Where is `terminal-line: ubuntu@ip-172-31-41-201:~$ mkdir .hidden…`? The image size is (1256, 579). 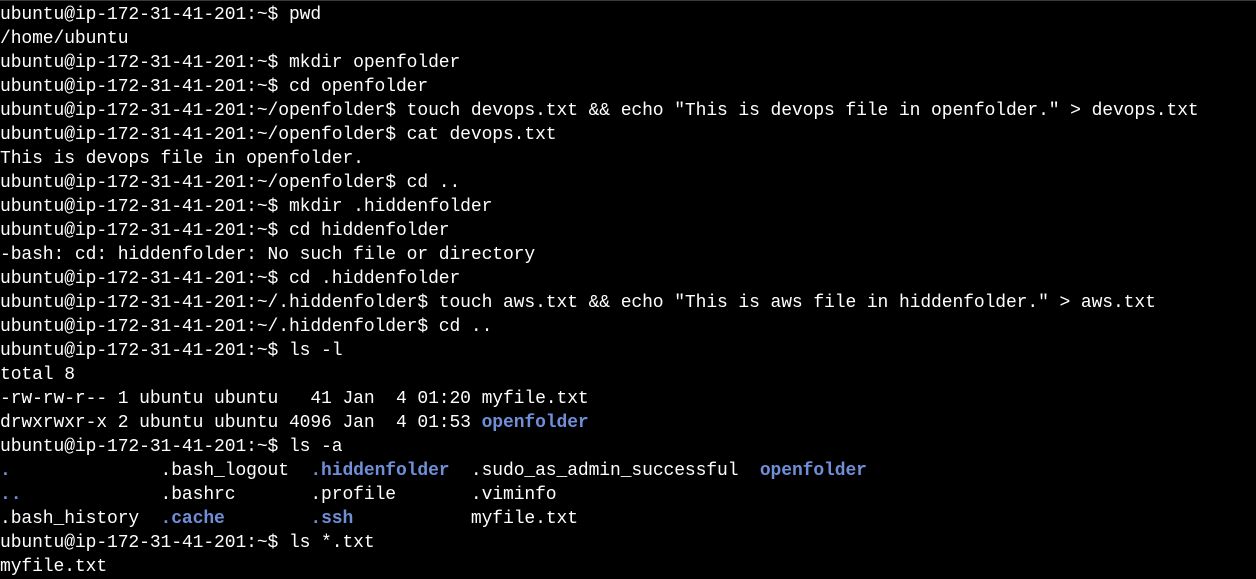
terminal-line: ubuntu@ip-172-31-41-201:~$ mkdir .hidden… is located at coordinates (628, 207).